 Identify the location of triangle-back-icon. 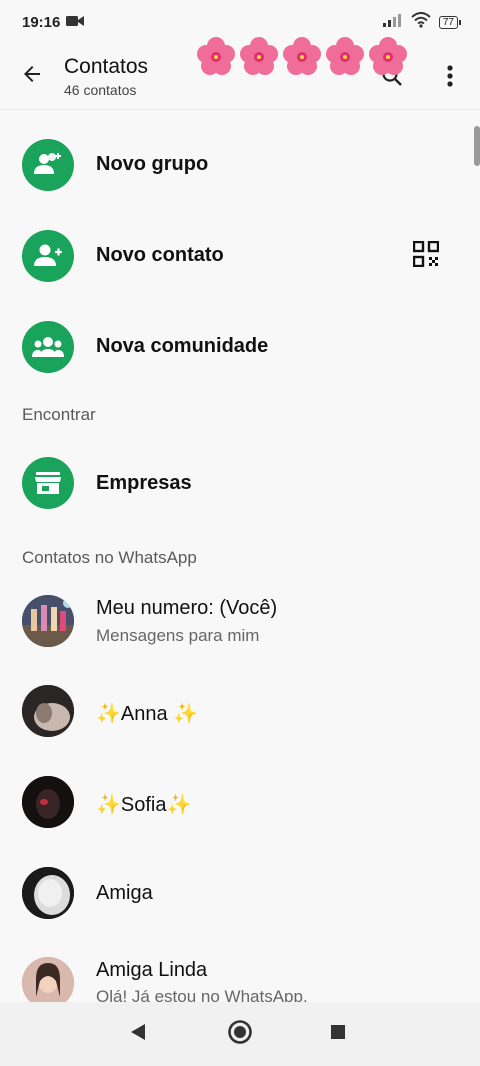
(138, 1034).